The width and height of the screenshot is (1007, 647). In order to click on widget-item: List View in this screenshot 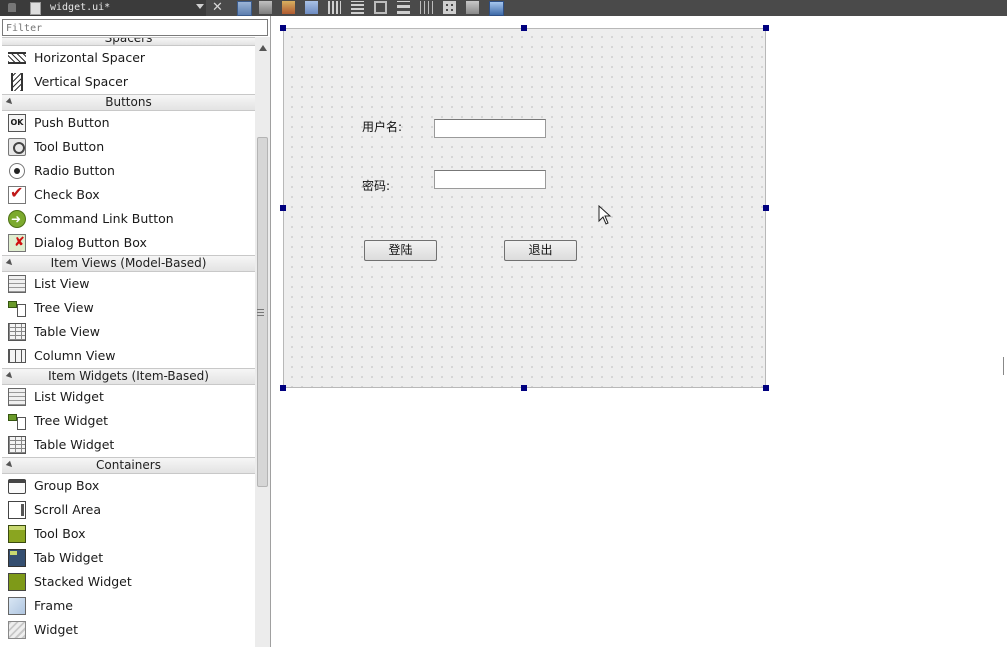, I will do `click(128, 284)`.